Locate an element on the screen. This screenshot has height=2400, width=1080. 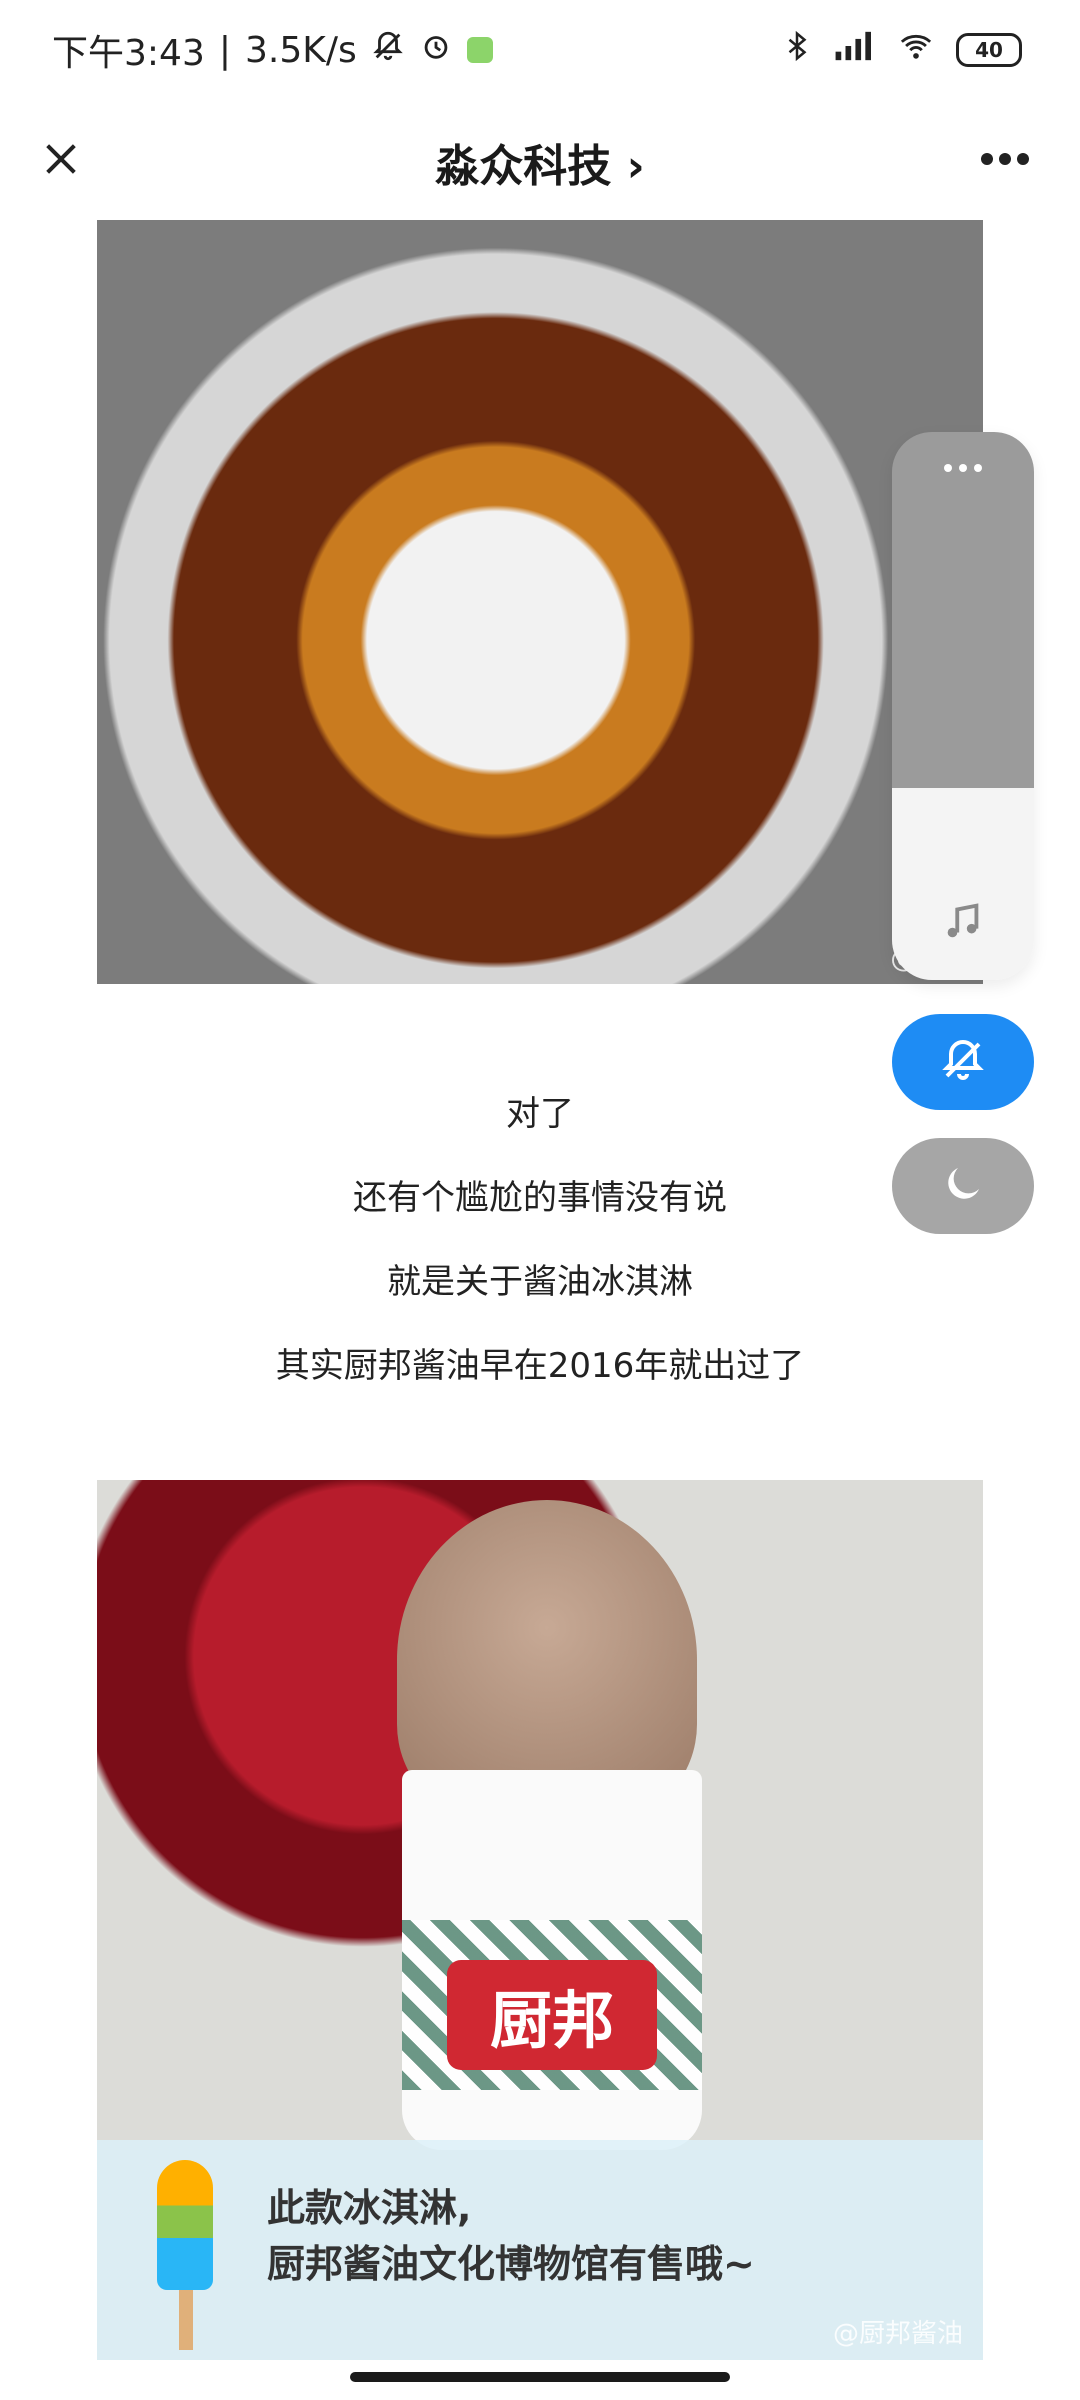
article-line: 就是关于酱油冰淇淋 is located at coordinates (540, 1282).